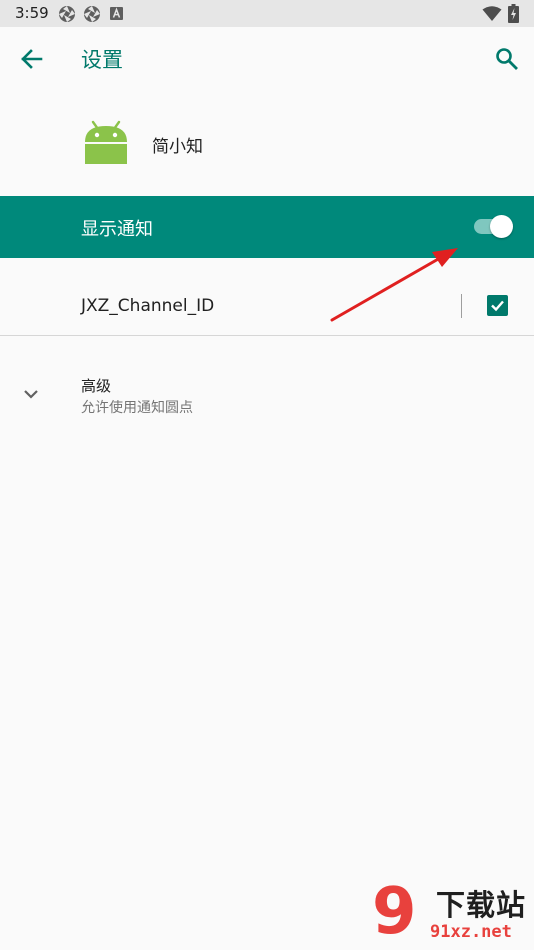 Image resolution: width=534 pixels, height=950 pixels. I want to click on watermark-domain: 91xz.net, so click(471, 932).